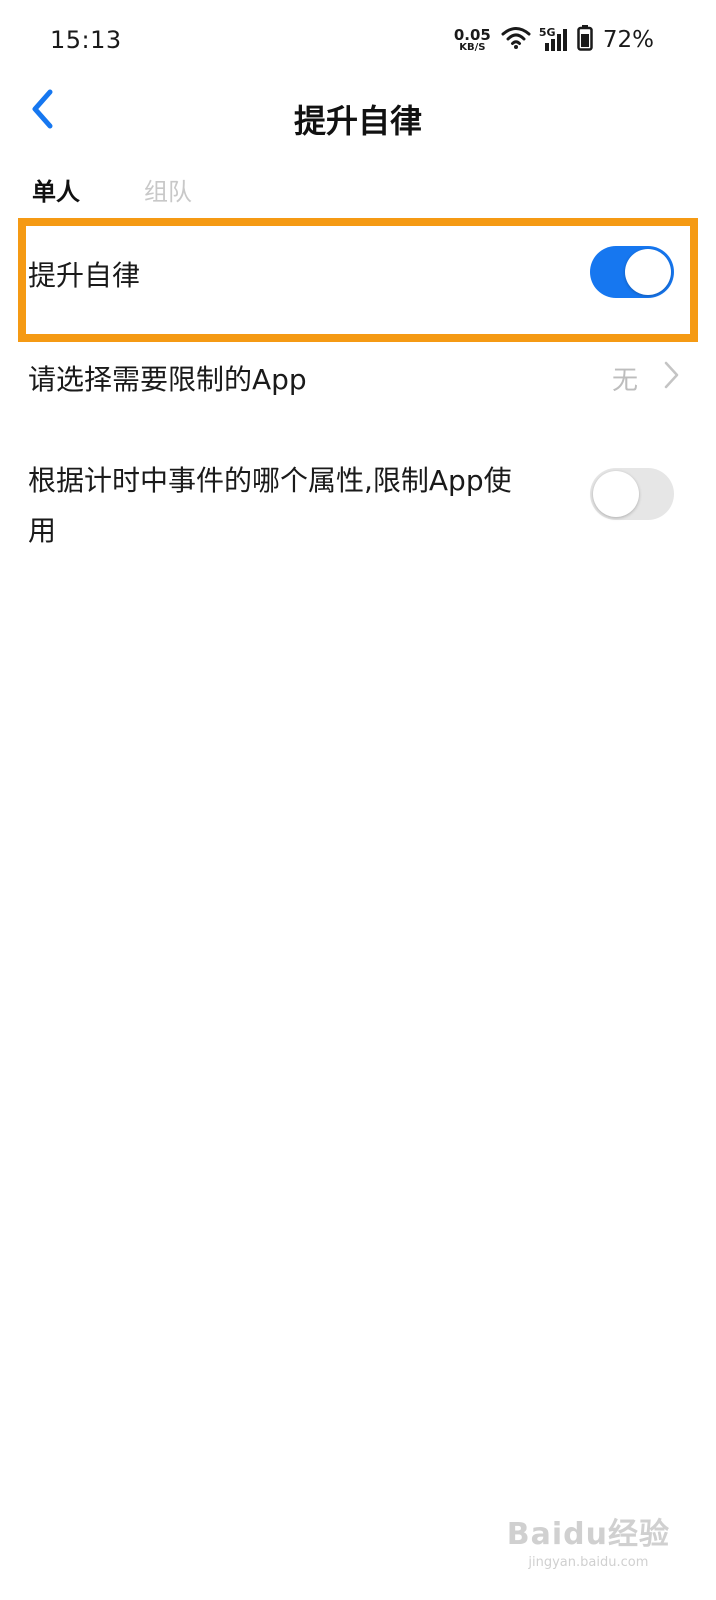 The image size is (716, 1600). I want to click on chevron-right-icon, so click(671, 375).